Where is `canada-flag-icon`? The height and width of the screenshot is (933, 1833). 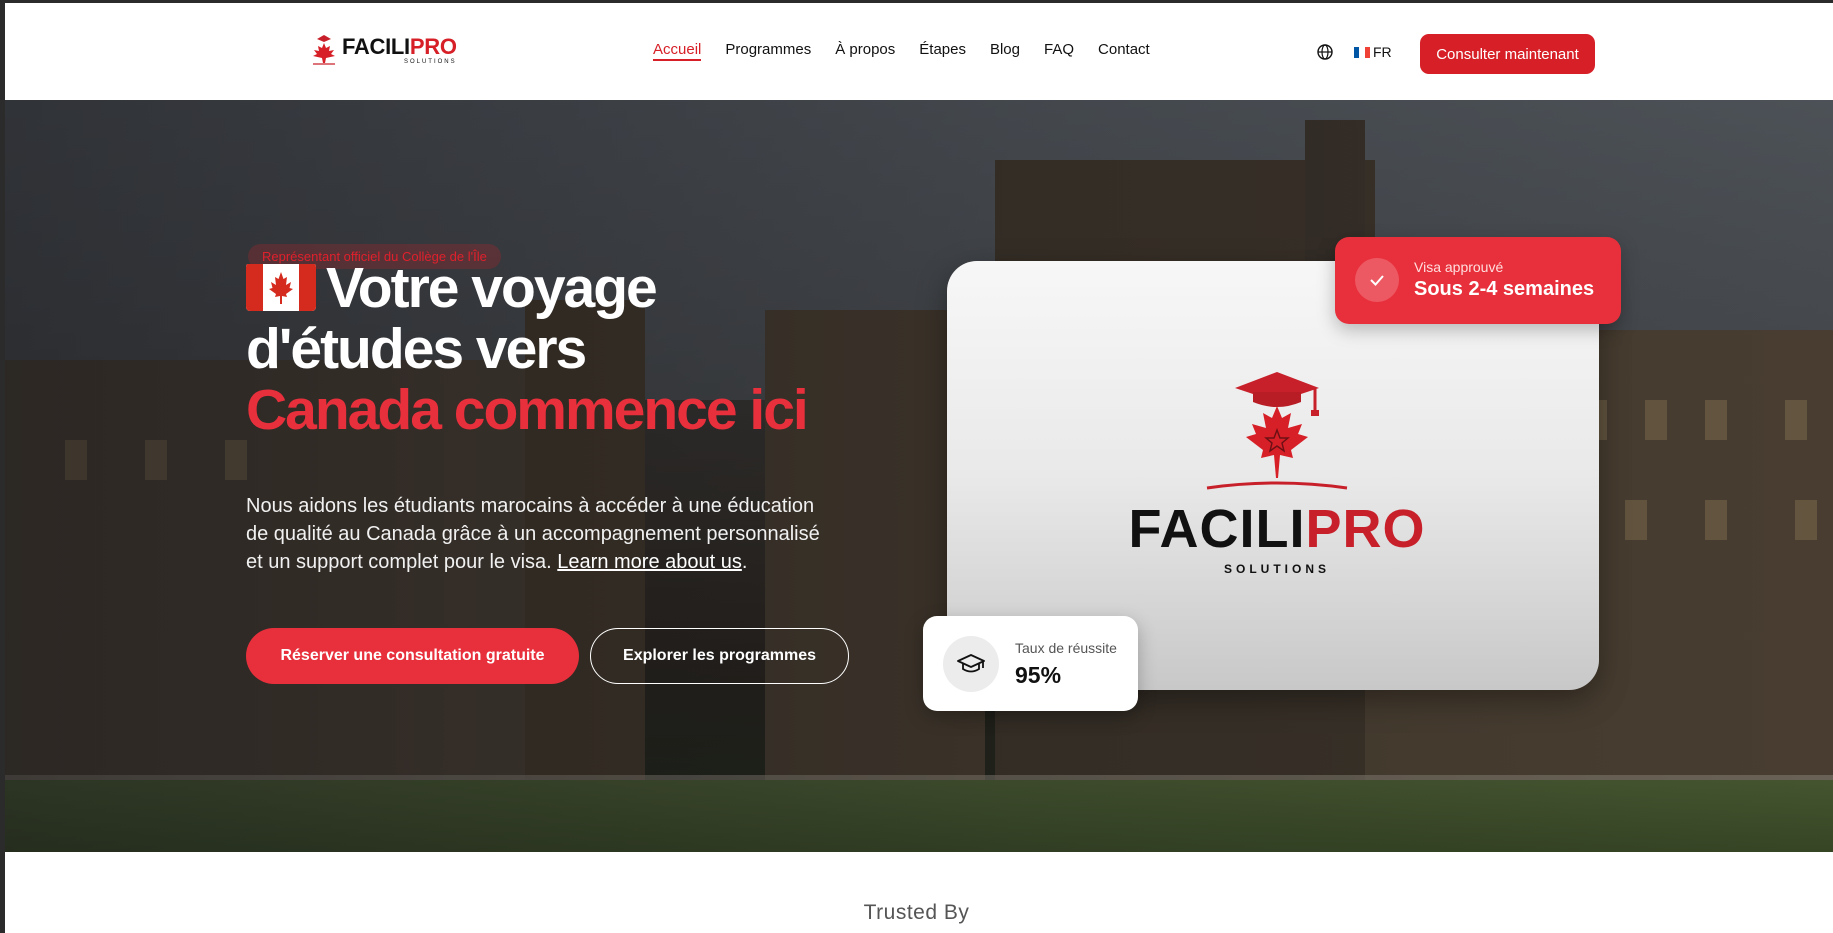 canada-flag-icon is located at coordinates (281, 287).